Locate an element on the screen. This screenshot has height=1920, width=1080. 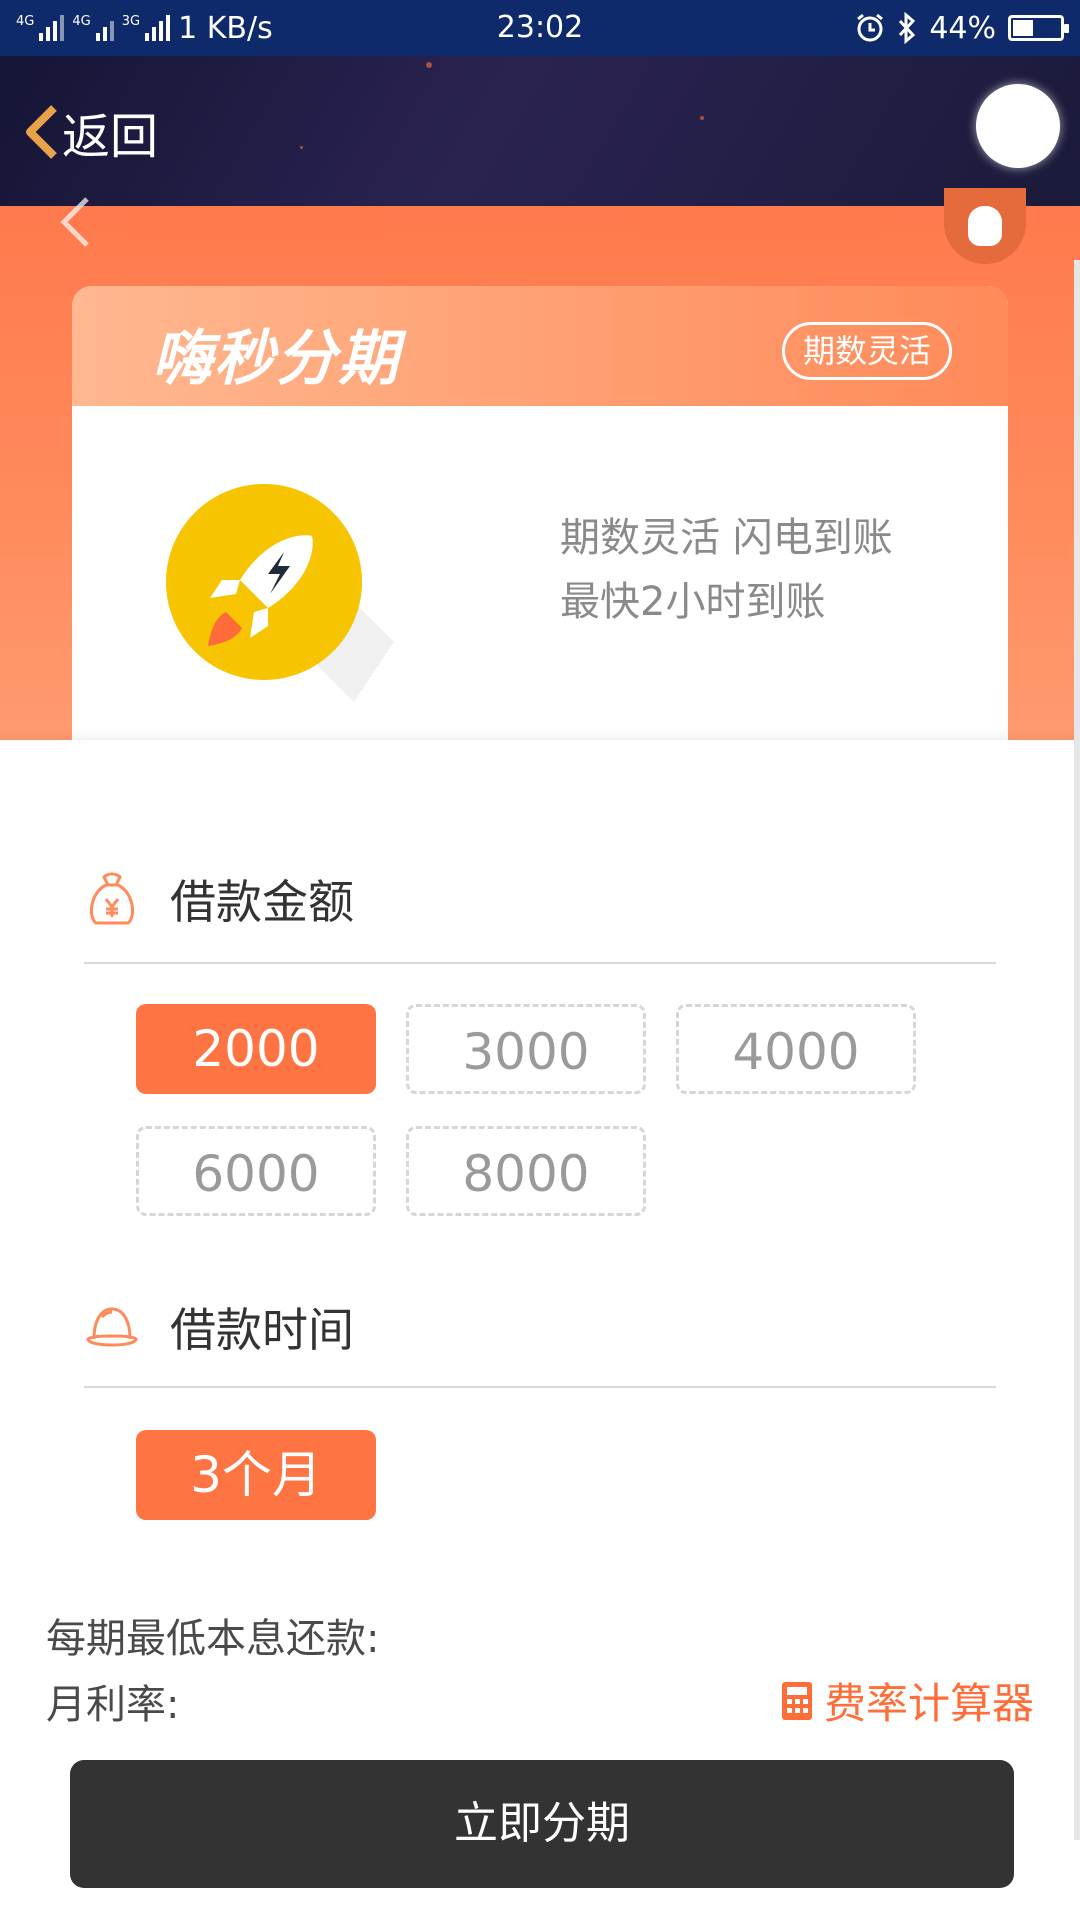
feature-text: 期数灵活 闪电到账 最快2小时到账 is located at coordinates (726, 570).